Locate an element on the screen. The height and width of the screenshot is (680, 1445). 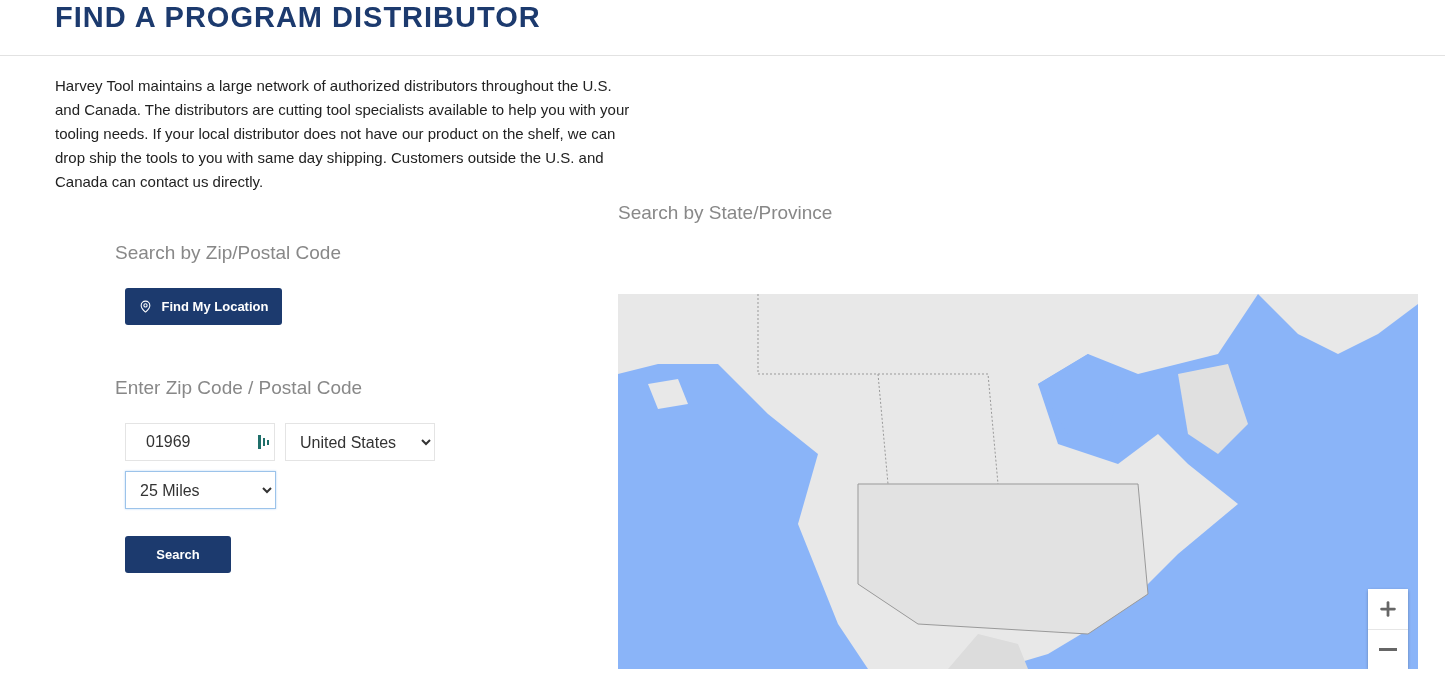
search-button: Search is located at coordinates (178, 554).